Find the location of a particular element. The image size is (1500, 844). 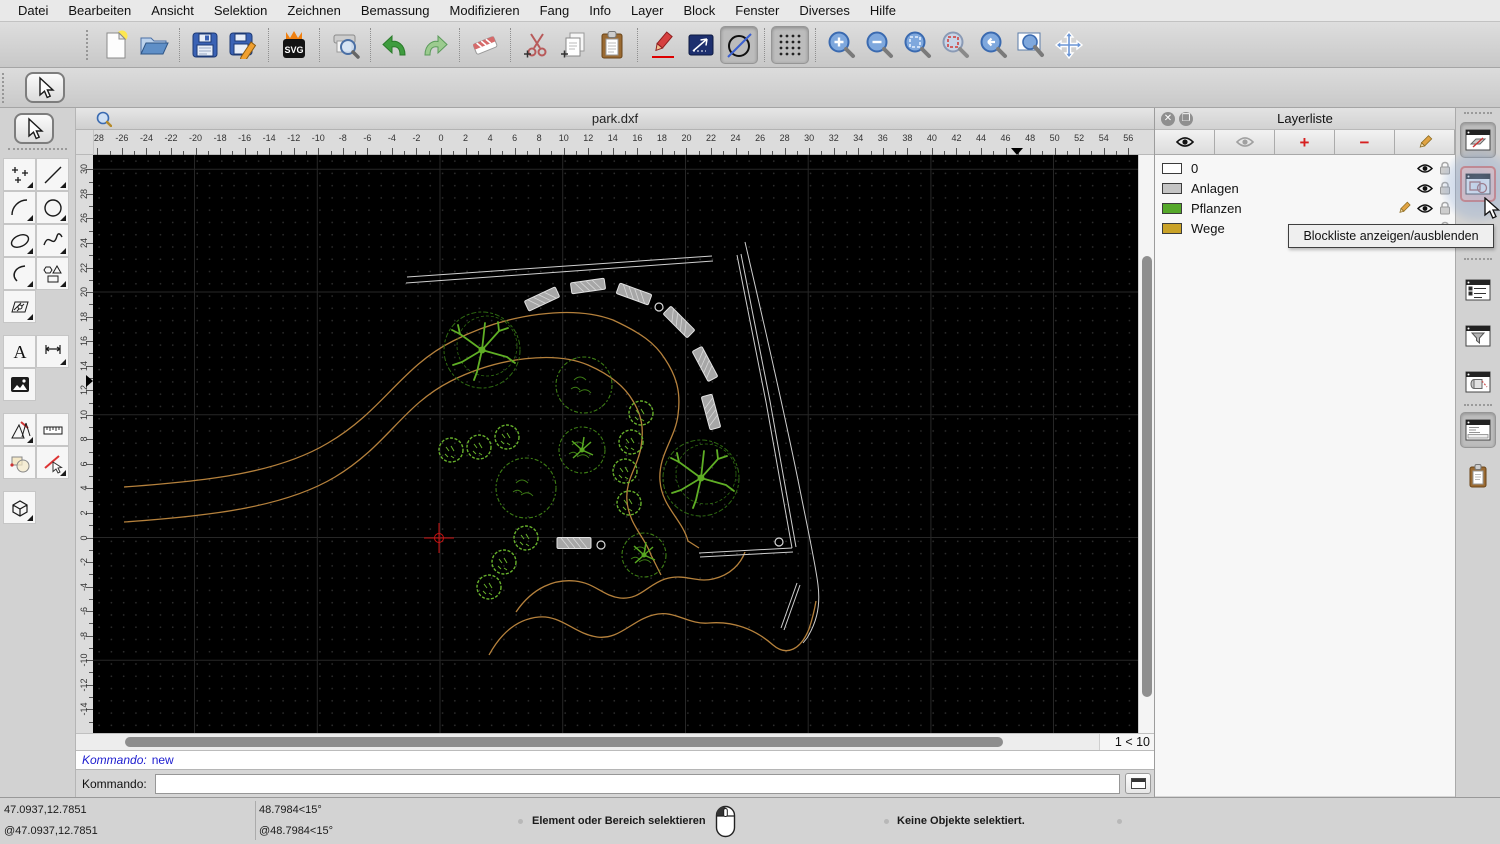

menu-item-block: Block is located at coordinates (699, 11).